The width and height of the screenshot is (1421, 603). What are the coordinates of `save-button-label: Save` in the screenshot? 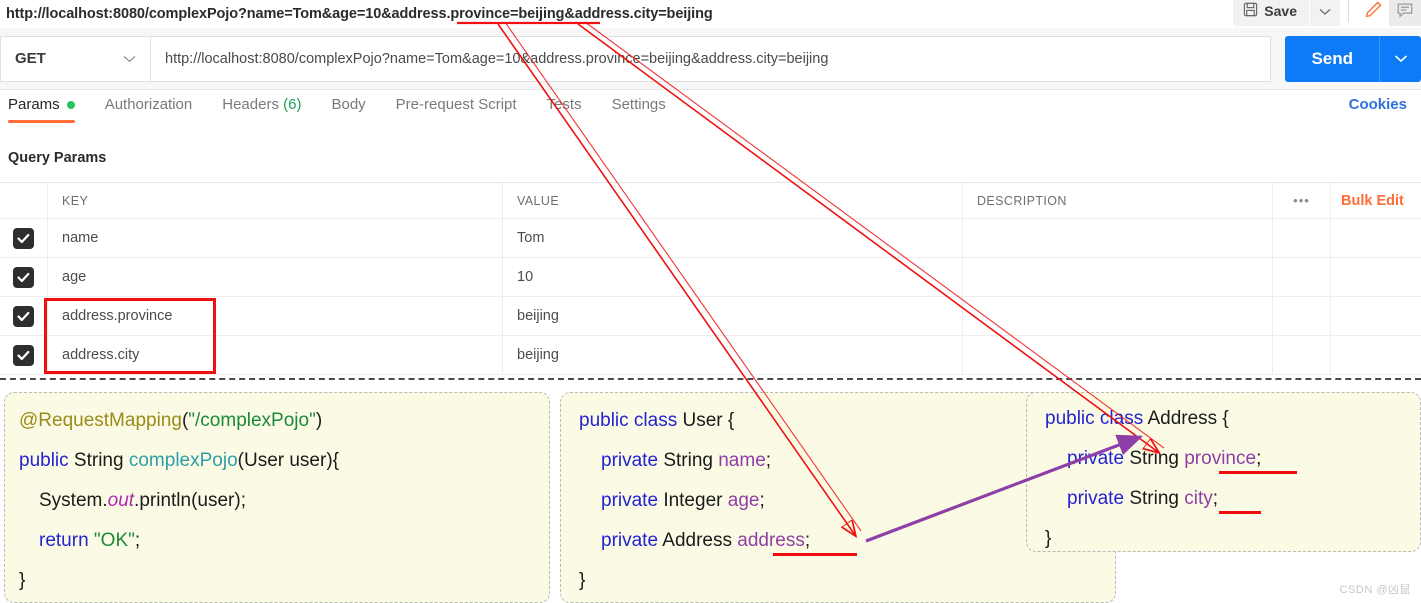 It's located at (1280, 11).